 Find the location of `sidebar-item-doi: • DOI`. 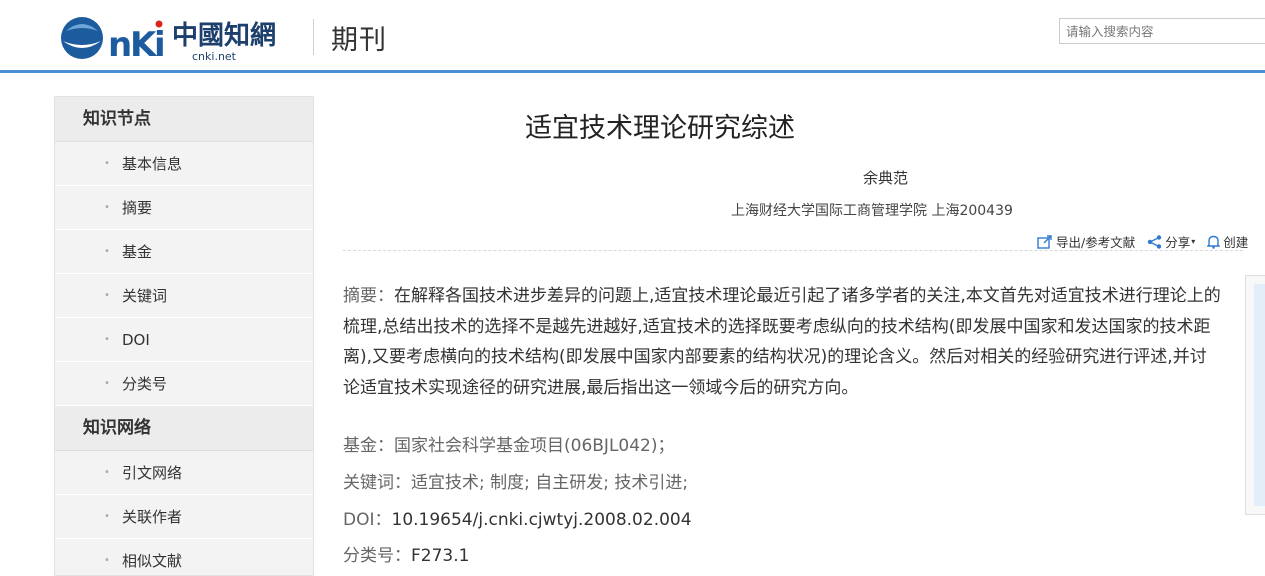

sidebar-item-doi: • DOI is located at coordinates (184, 340).